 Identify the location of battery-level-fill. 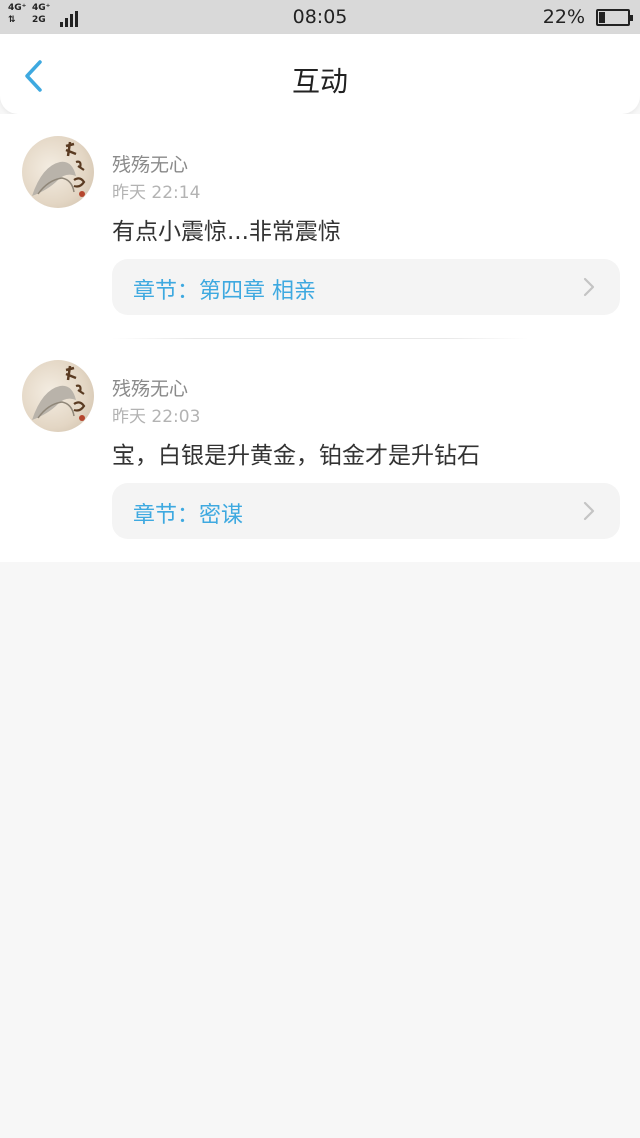
(602, 17).